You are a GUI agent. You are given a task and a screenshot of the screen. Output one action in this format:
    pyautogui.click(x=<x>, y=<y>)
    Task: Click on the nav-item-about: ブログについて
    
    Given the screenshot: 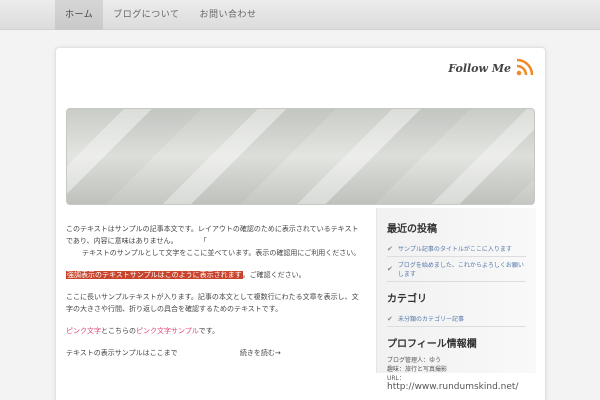 What is the action you would take?
    pyautogui.click(x=146, y=15)
    